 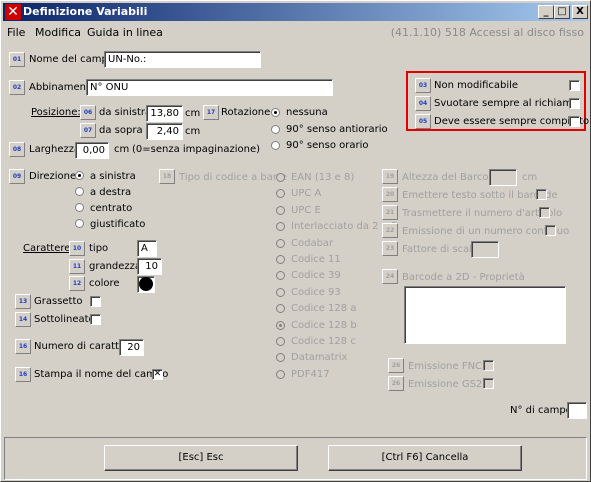 What do you see at coordinates (85, 11) in the screenshot?
I see `window-title: Definizione Variabili` at bounding box center [85, 11].